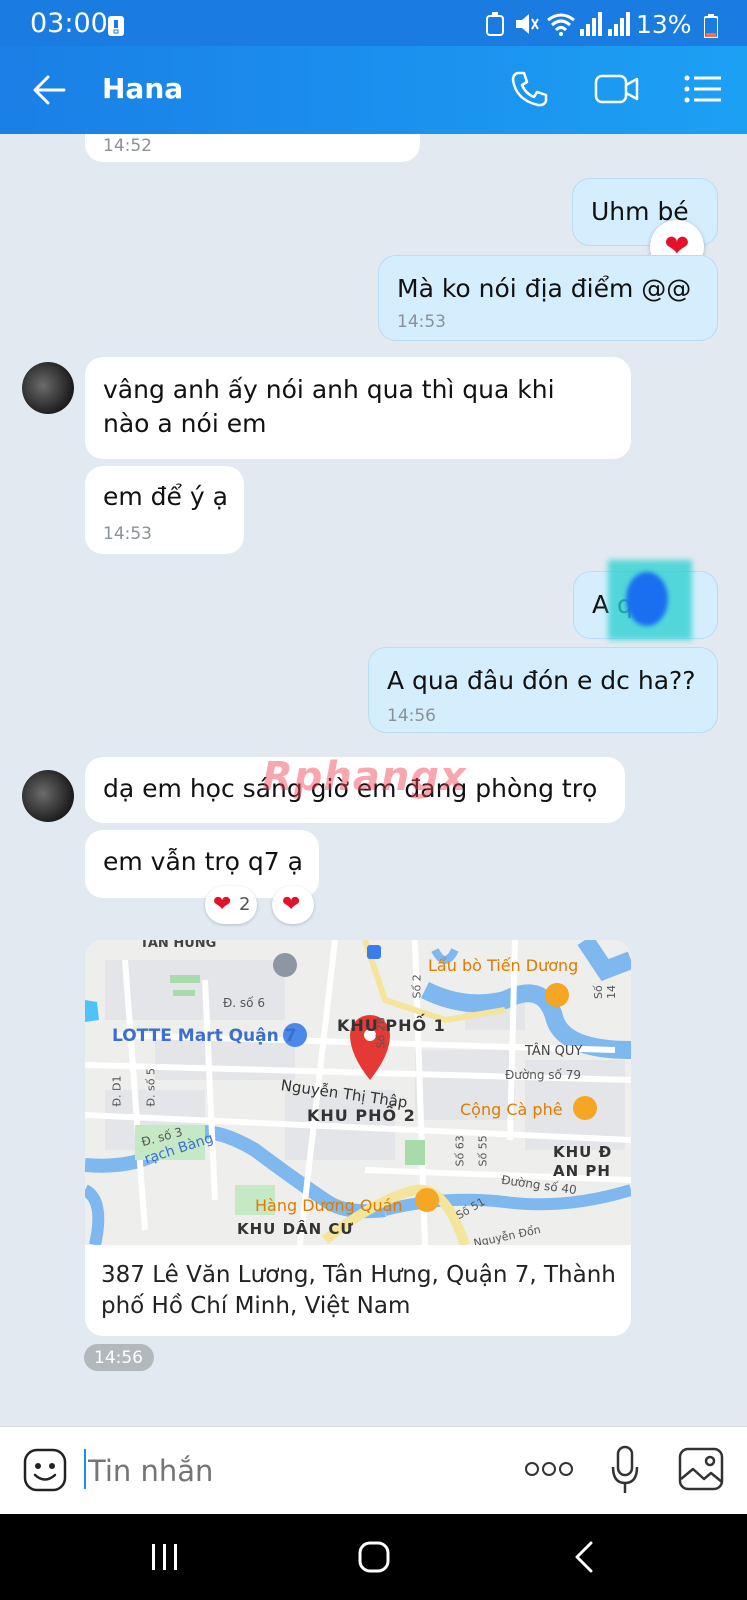  What do you see at coordinates (561, 24) in the screenshot?
I see `wifi-icon` at bounding box center [561, 24].